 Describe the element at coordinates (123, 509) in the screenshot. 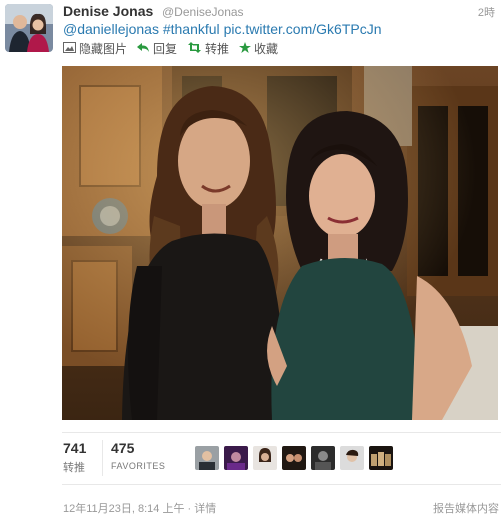

I see `tweet-date: 12年11月23日, 8:14 上午` at that location.